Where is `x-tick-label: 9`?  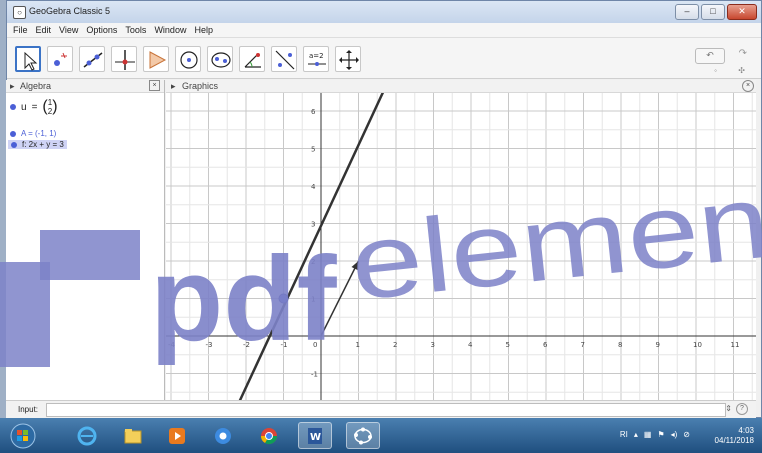 x-tick-label: 9 is located at coordinates (658, 345).